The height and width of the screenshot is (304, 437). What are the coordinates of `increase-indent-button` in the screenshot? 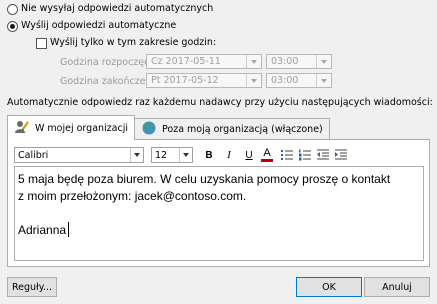 It's located at (341, 155).